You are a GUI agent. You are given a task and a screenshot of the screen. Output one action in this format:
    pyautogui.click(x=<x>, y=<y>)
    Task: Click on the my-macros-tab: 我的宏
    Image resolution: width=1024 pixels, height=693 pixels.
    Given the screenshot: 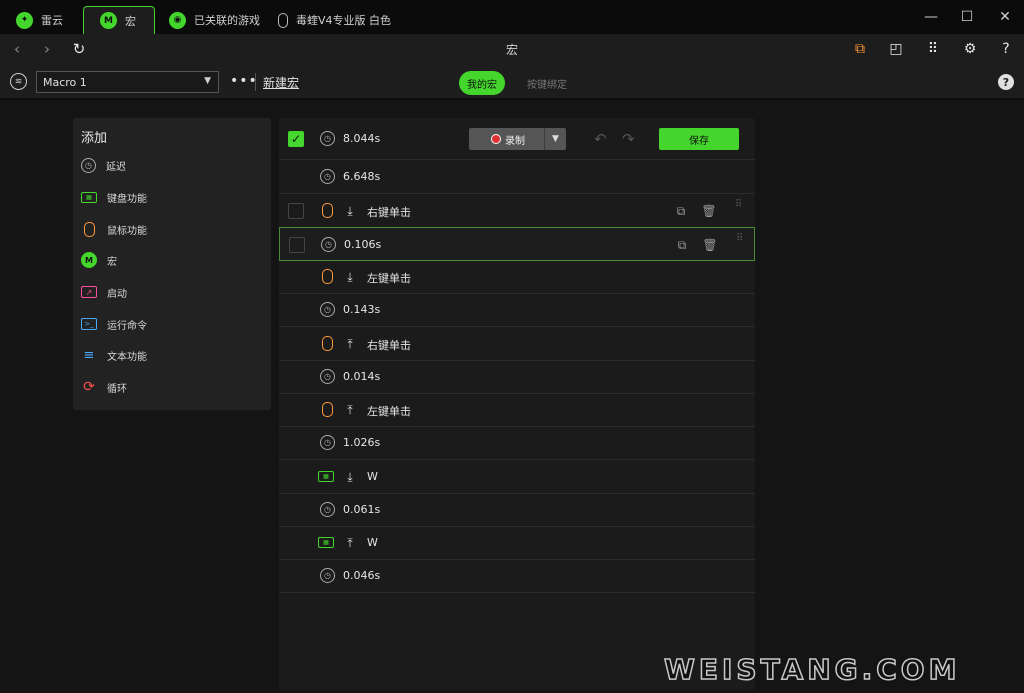 What is the action you would take?
    pyautogui.click(x=482, y=83)
    